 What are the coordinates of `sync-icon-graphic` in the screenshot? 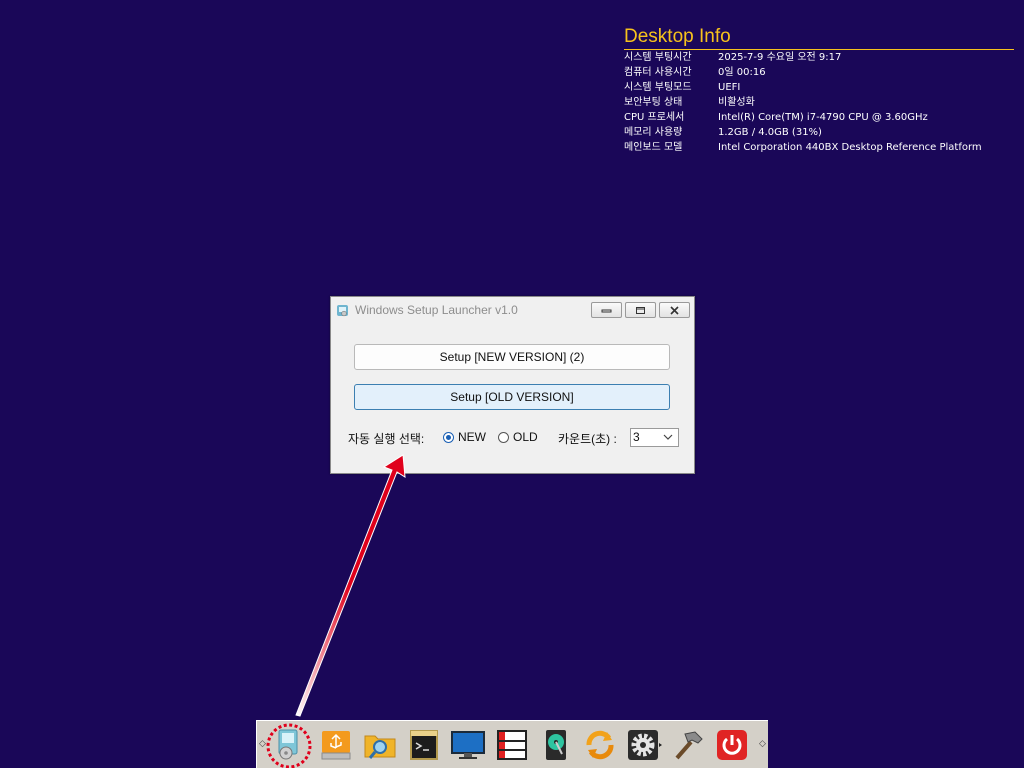 It's located at (600, 745).